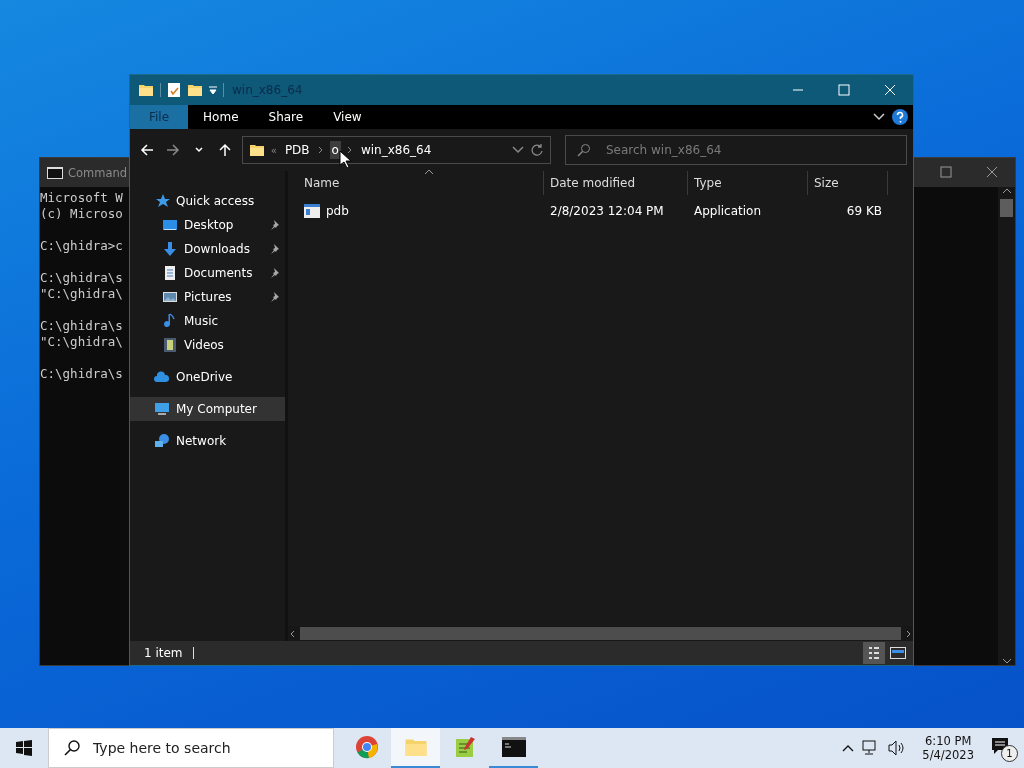 This screenshot has width=1024, height=768. What do you see at coordinates (616, 183) in the screenshot?
I see `column-header: Date modified` at bounding box center [616, 183].